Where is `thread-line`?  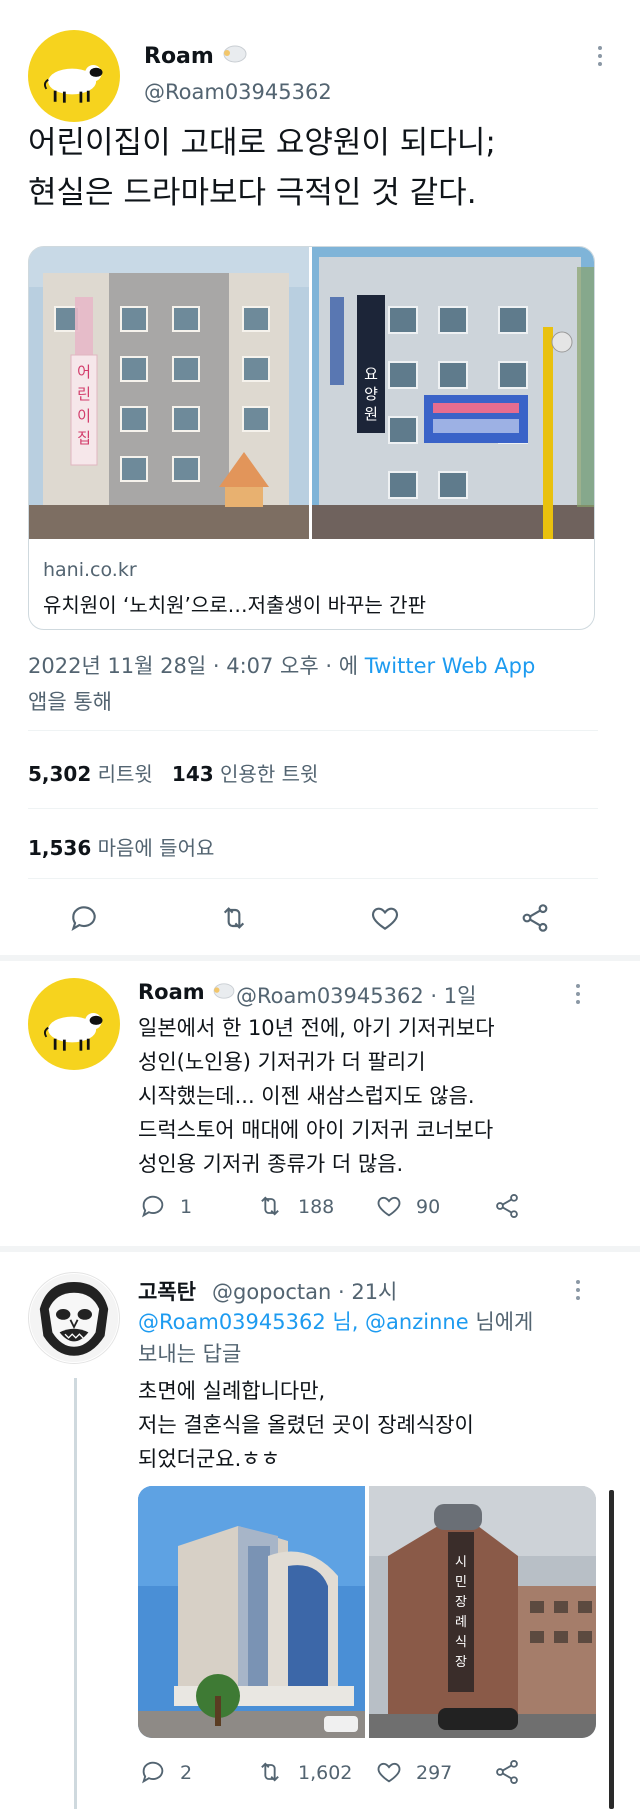 thread-line is located at coordinates (75, 1593).